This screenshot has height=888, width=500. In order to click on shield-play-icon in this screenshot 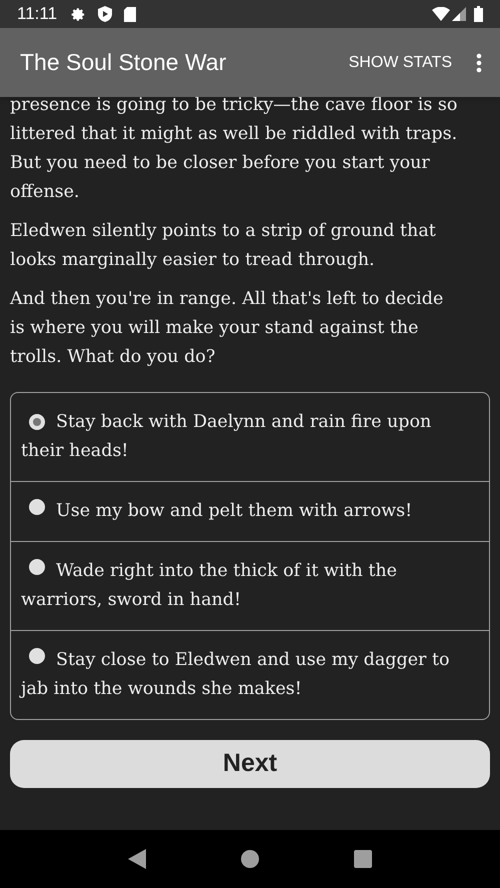, I will do `click(105, 14)`.